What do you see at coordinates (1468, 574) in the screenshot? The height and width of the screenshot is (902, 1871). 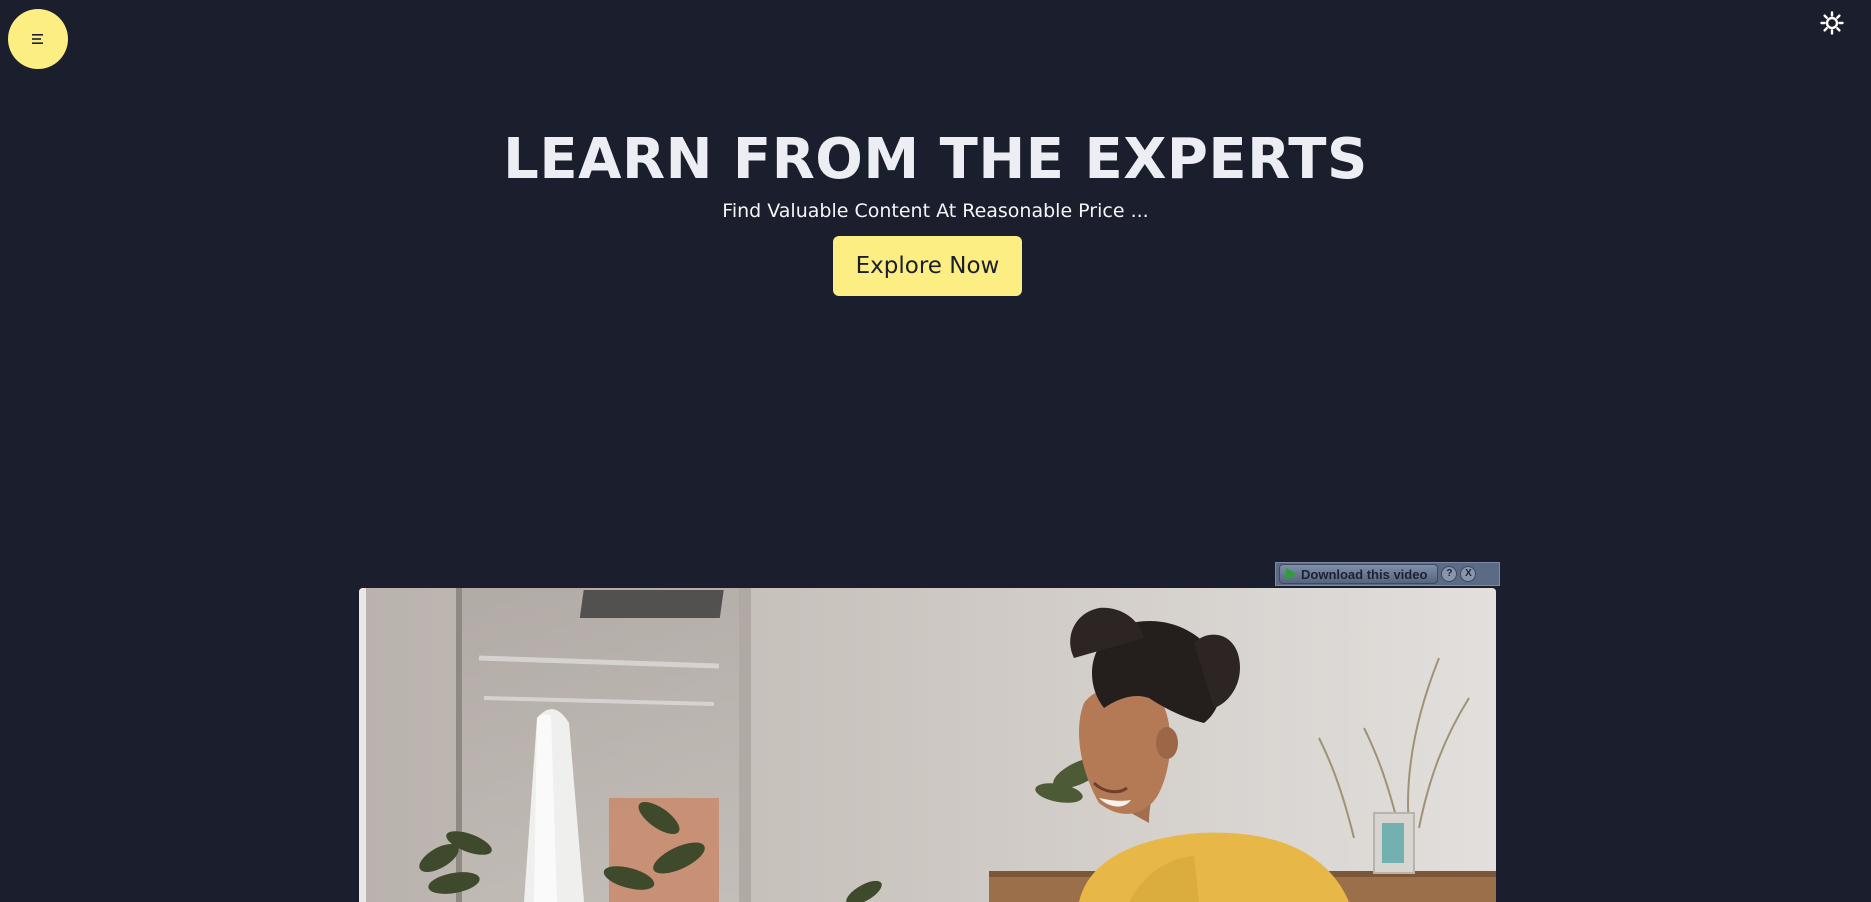 I see `close-button: X` at bounding box center [1468, 574].